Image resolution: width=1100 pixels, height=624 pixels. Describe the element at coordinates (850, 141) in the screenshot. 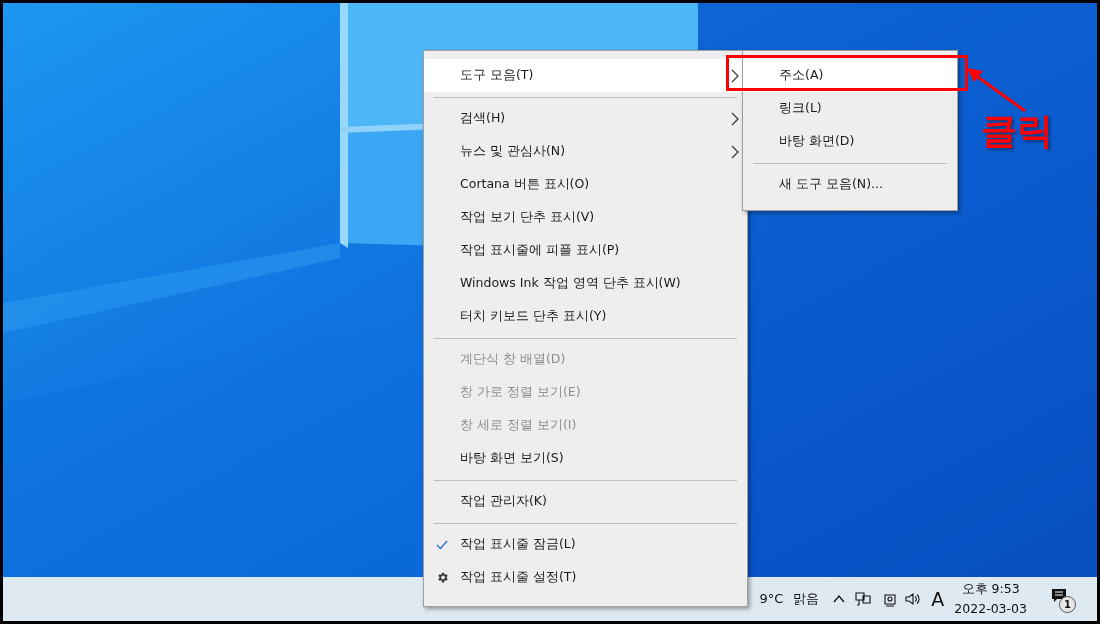

I see `submenu-item: 바탕 화면(D)` at that location.